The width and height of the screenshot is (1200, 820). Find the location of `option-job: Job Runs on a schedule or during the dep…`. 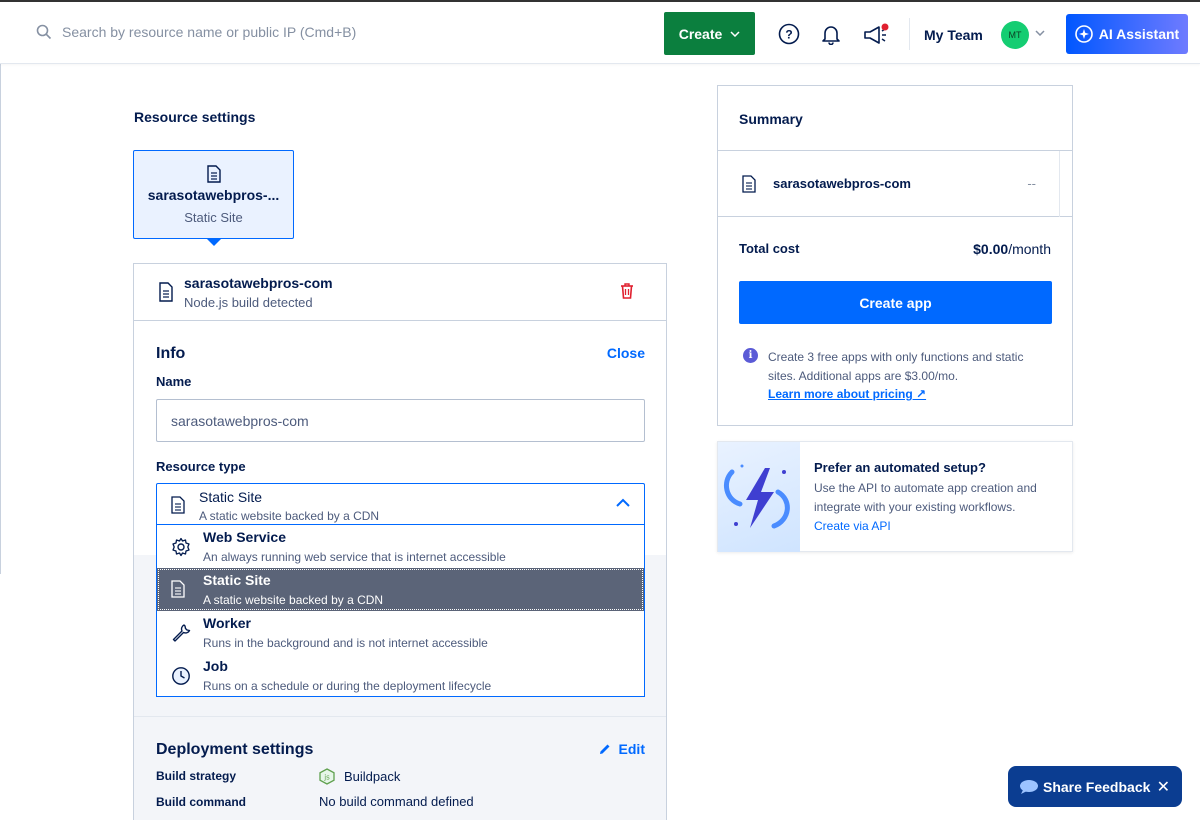

option-job: Job Runs on a schedule or during the dep… is located at coordinates (400, 675).